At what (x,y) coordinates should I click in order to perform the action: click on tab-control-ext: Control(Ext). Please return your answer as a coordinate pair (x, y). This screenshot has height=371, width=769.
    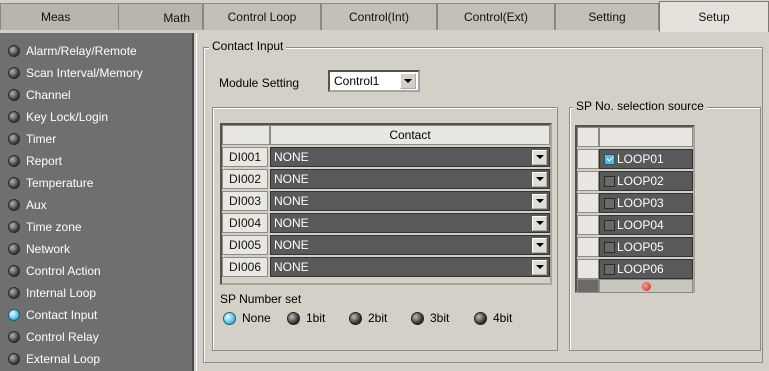
    Looking at the image, I should click on (496, 16).